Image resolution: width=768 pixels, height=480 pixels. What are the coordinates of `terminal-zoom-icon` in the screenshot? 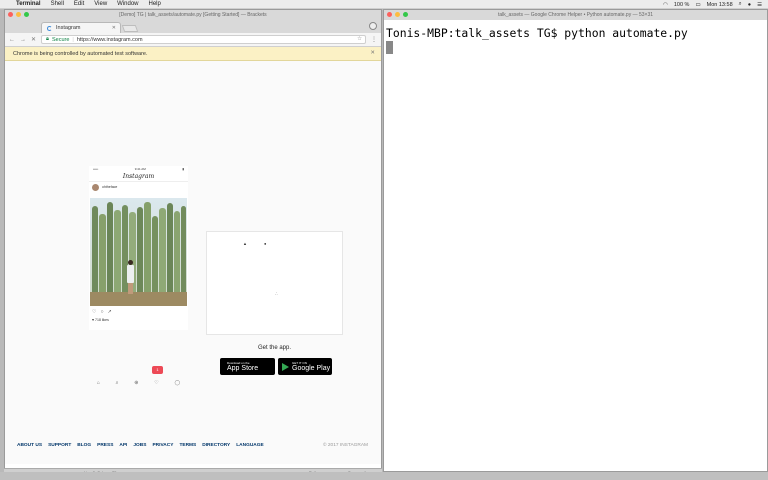 It's located at (405, 14).